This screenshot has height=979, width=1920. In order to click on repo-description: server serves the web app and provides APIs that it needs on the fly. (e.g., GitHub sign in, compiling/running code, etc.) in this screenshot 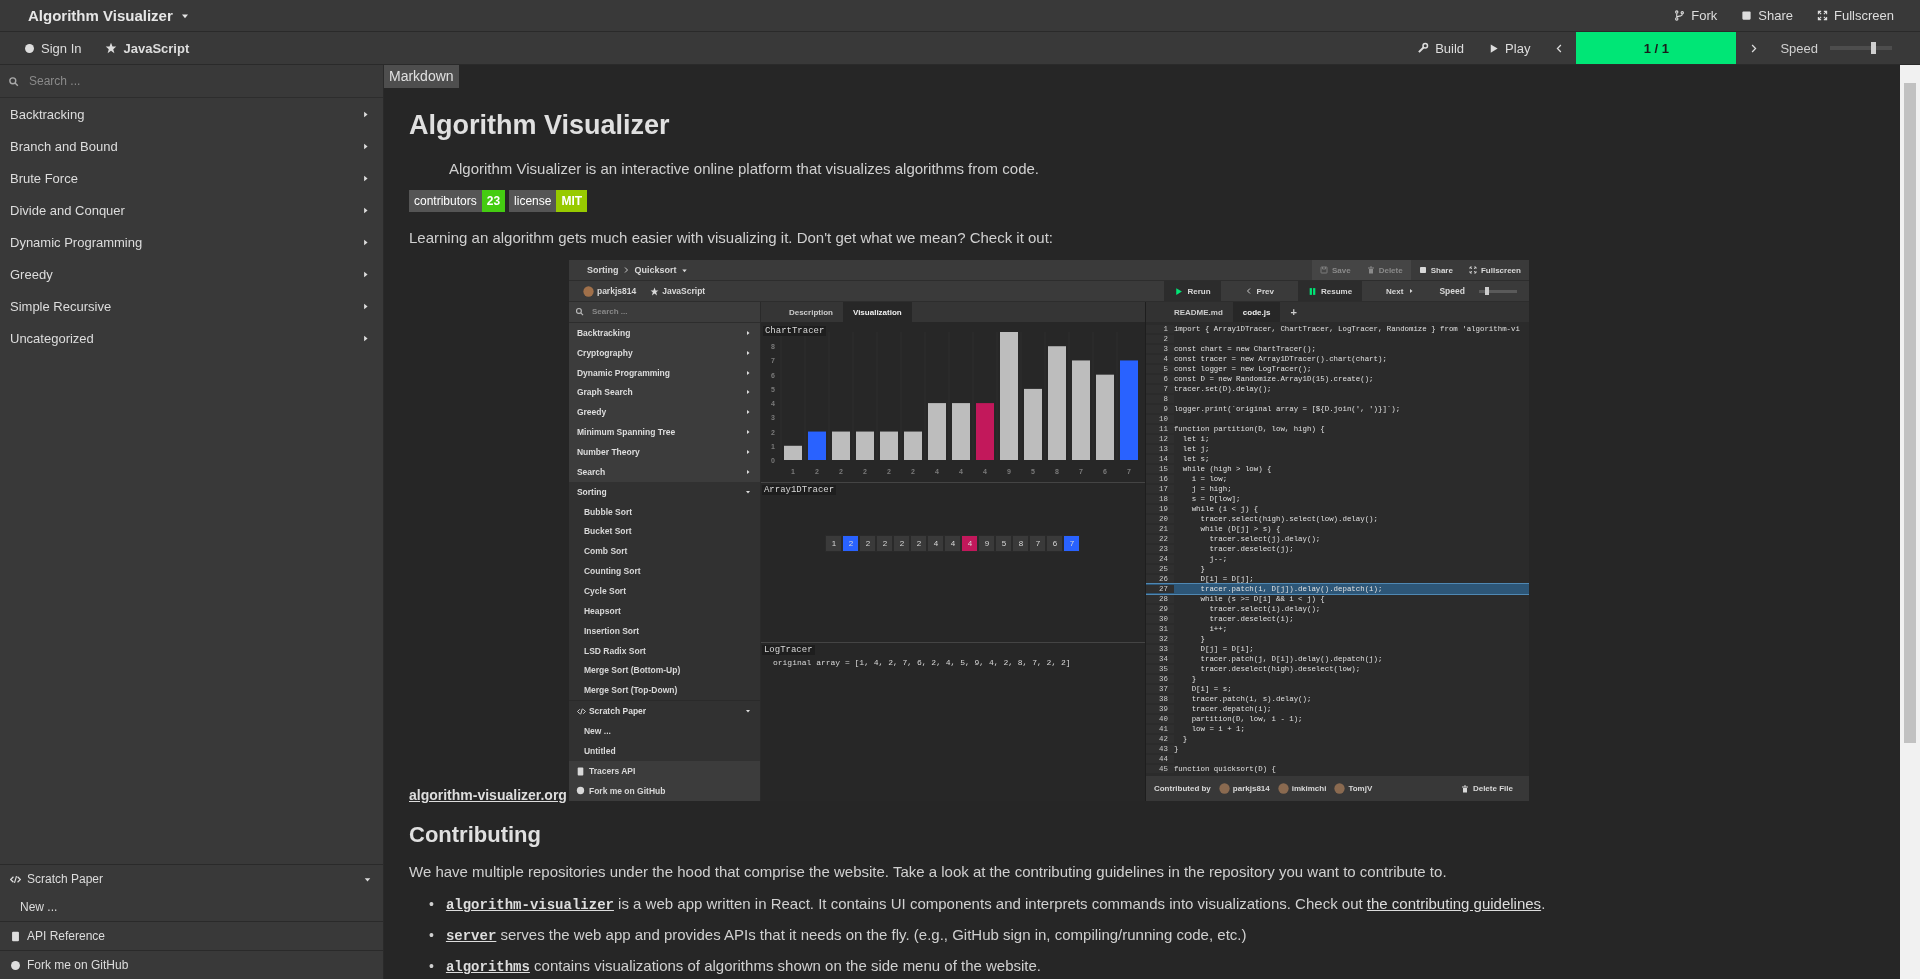, I will do `click(846, 935)`.